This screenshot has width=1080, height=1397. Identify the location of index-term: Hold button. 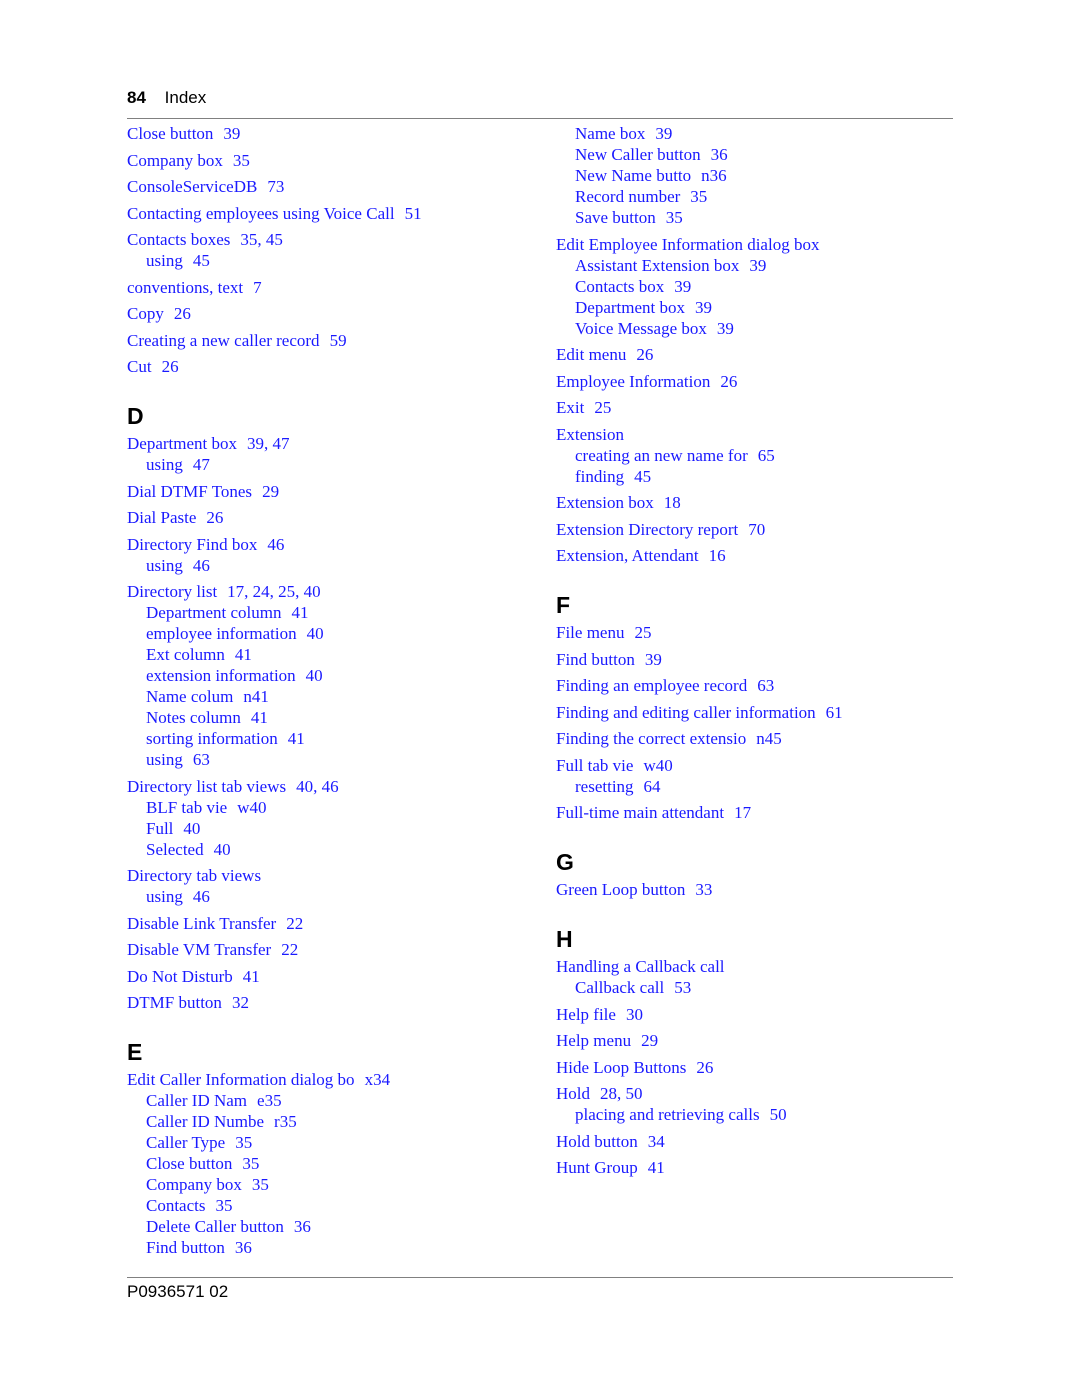
(597, 1141).